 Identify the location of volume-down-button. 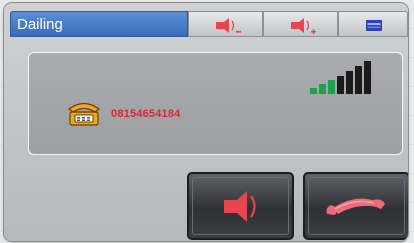
(225, 24).